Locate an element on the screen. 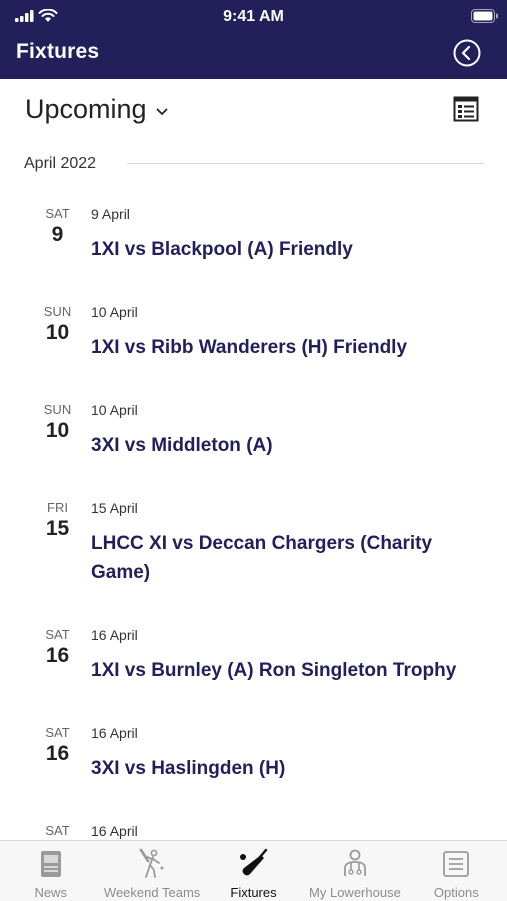  tab-my-lowerhouse: My Lowerhouse is located at coordinates (354, 871).